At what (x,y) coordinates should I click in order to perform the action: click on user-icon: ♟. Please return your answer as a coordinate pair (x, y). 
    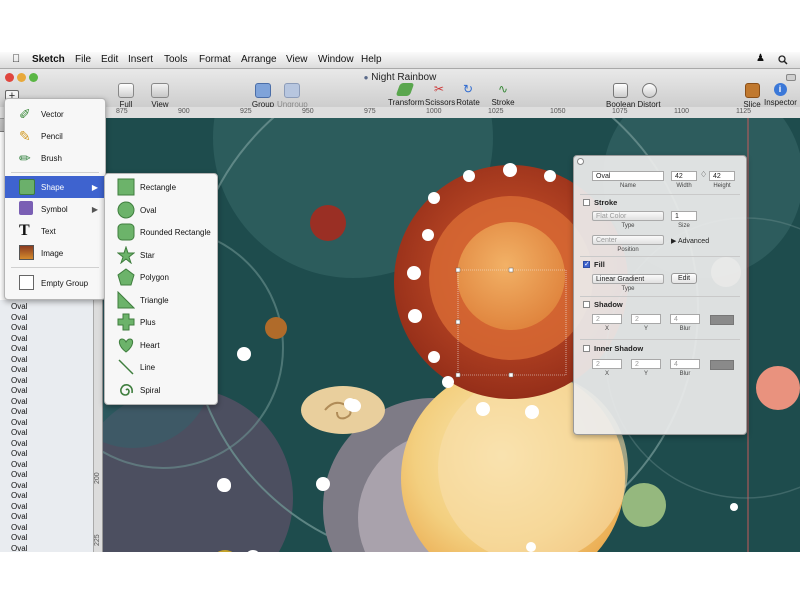
    Looking at the image, I should click on (760, 58).